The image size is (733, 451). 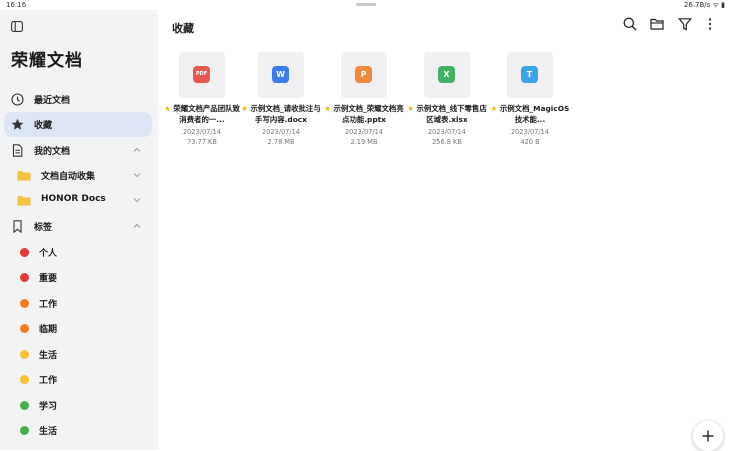 I want to click on plus-icon, so click(x=708, y=436).